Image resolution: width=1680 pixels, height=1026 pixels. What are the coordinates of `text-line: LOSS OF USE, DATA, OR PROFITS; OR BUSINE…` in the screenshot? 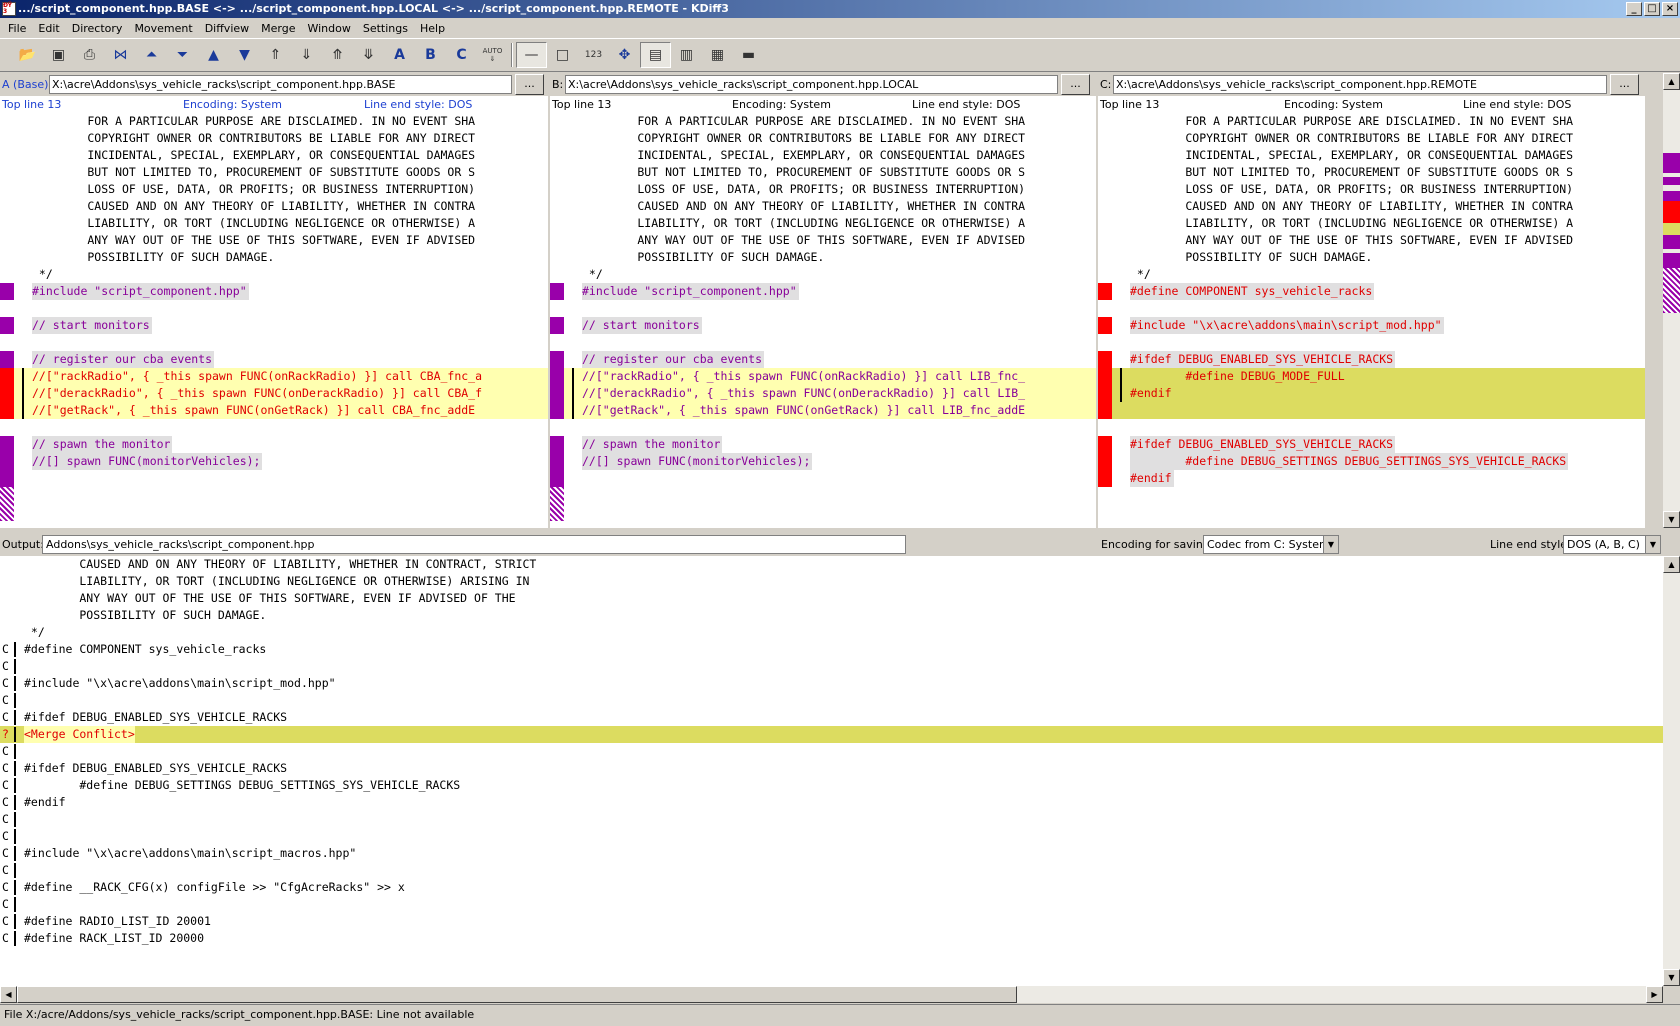 It's located at (254, 189).